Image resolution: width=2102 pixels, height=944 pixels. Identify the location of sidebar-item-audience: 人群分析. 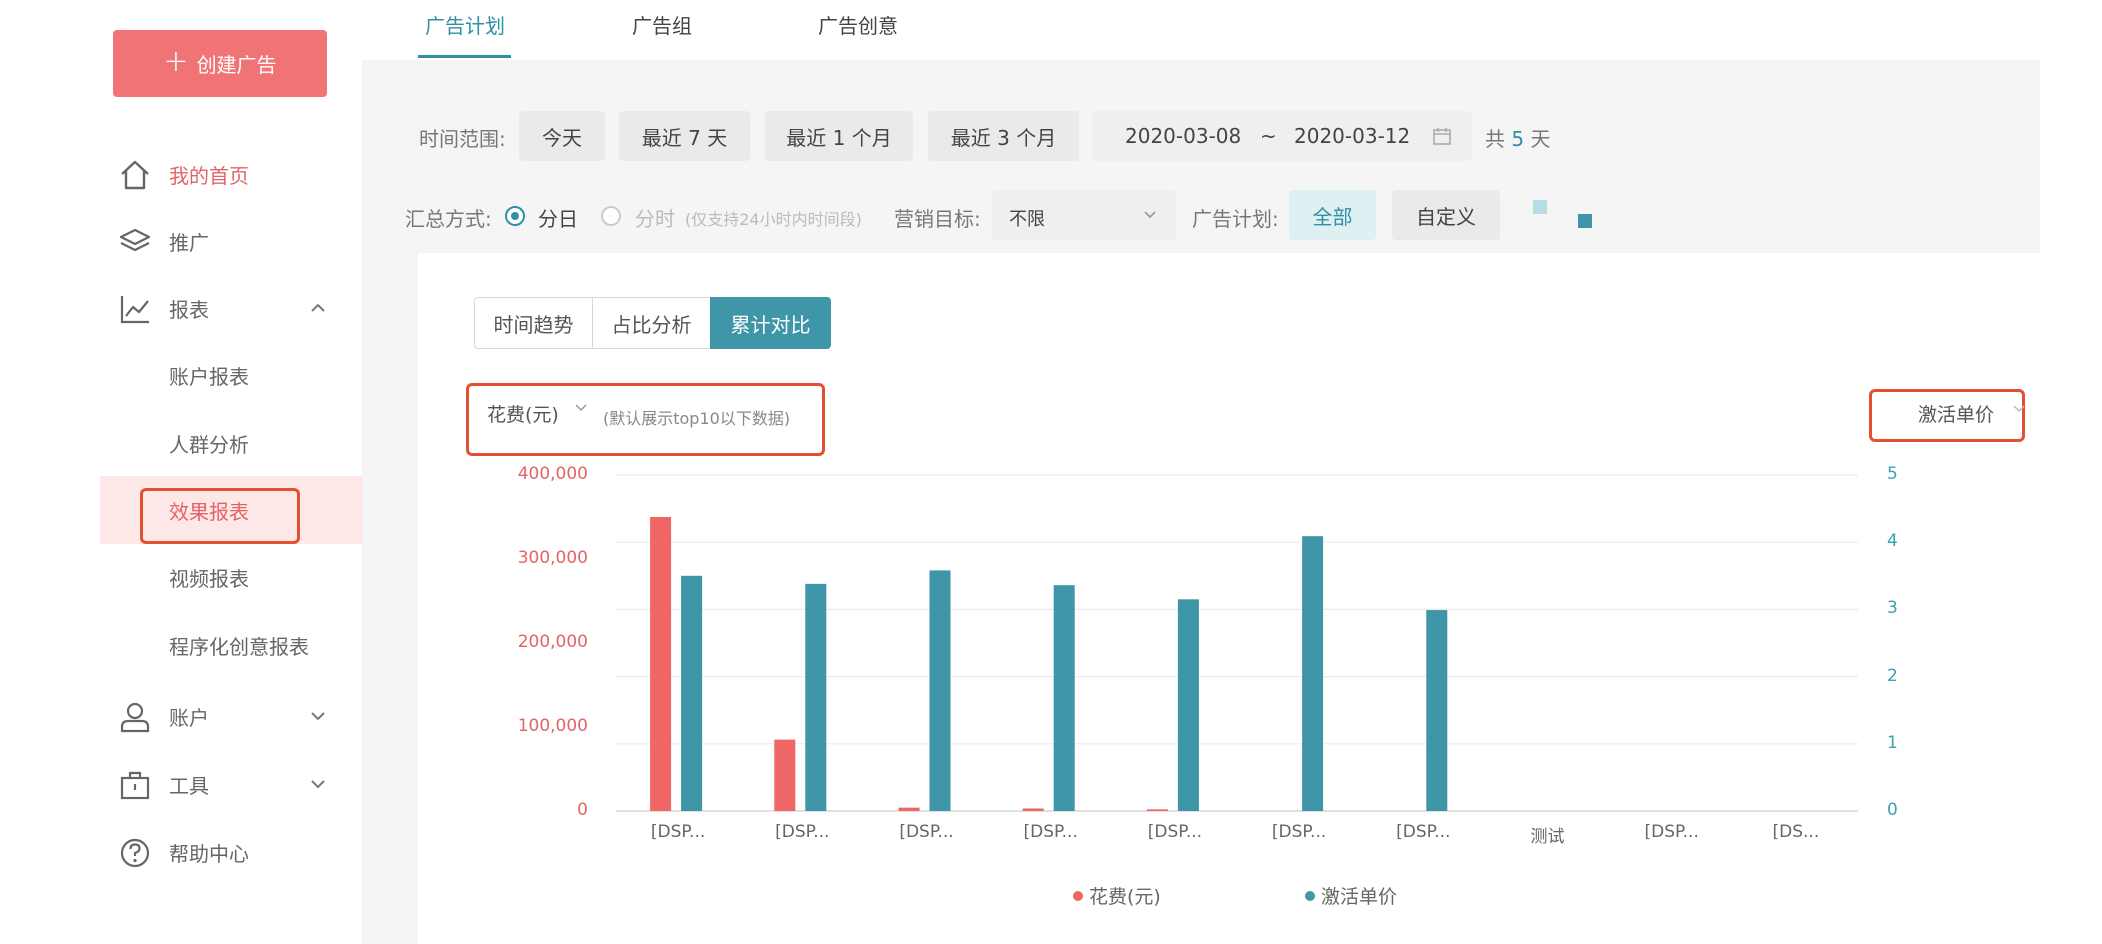
(181, 443).